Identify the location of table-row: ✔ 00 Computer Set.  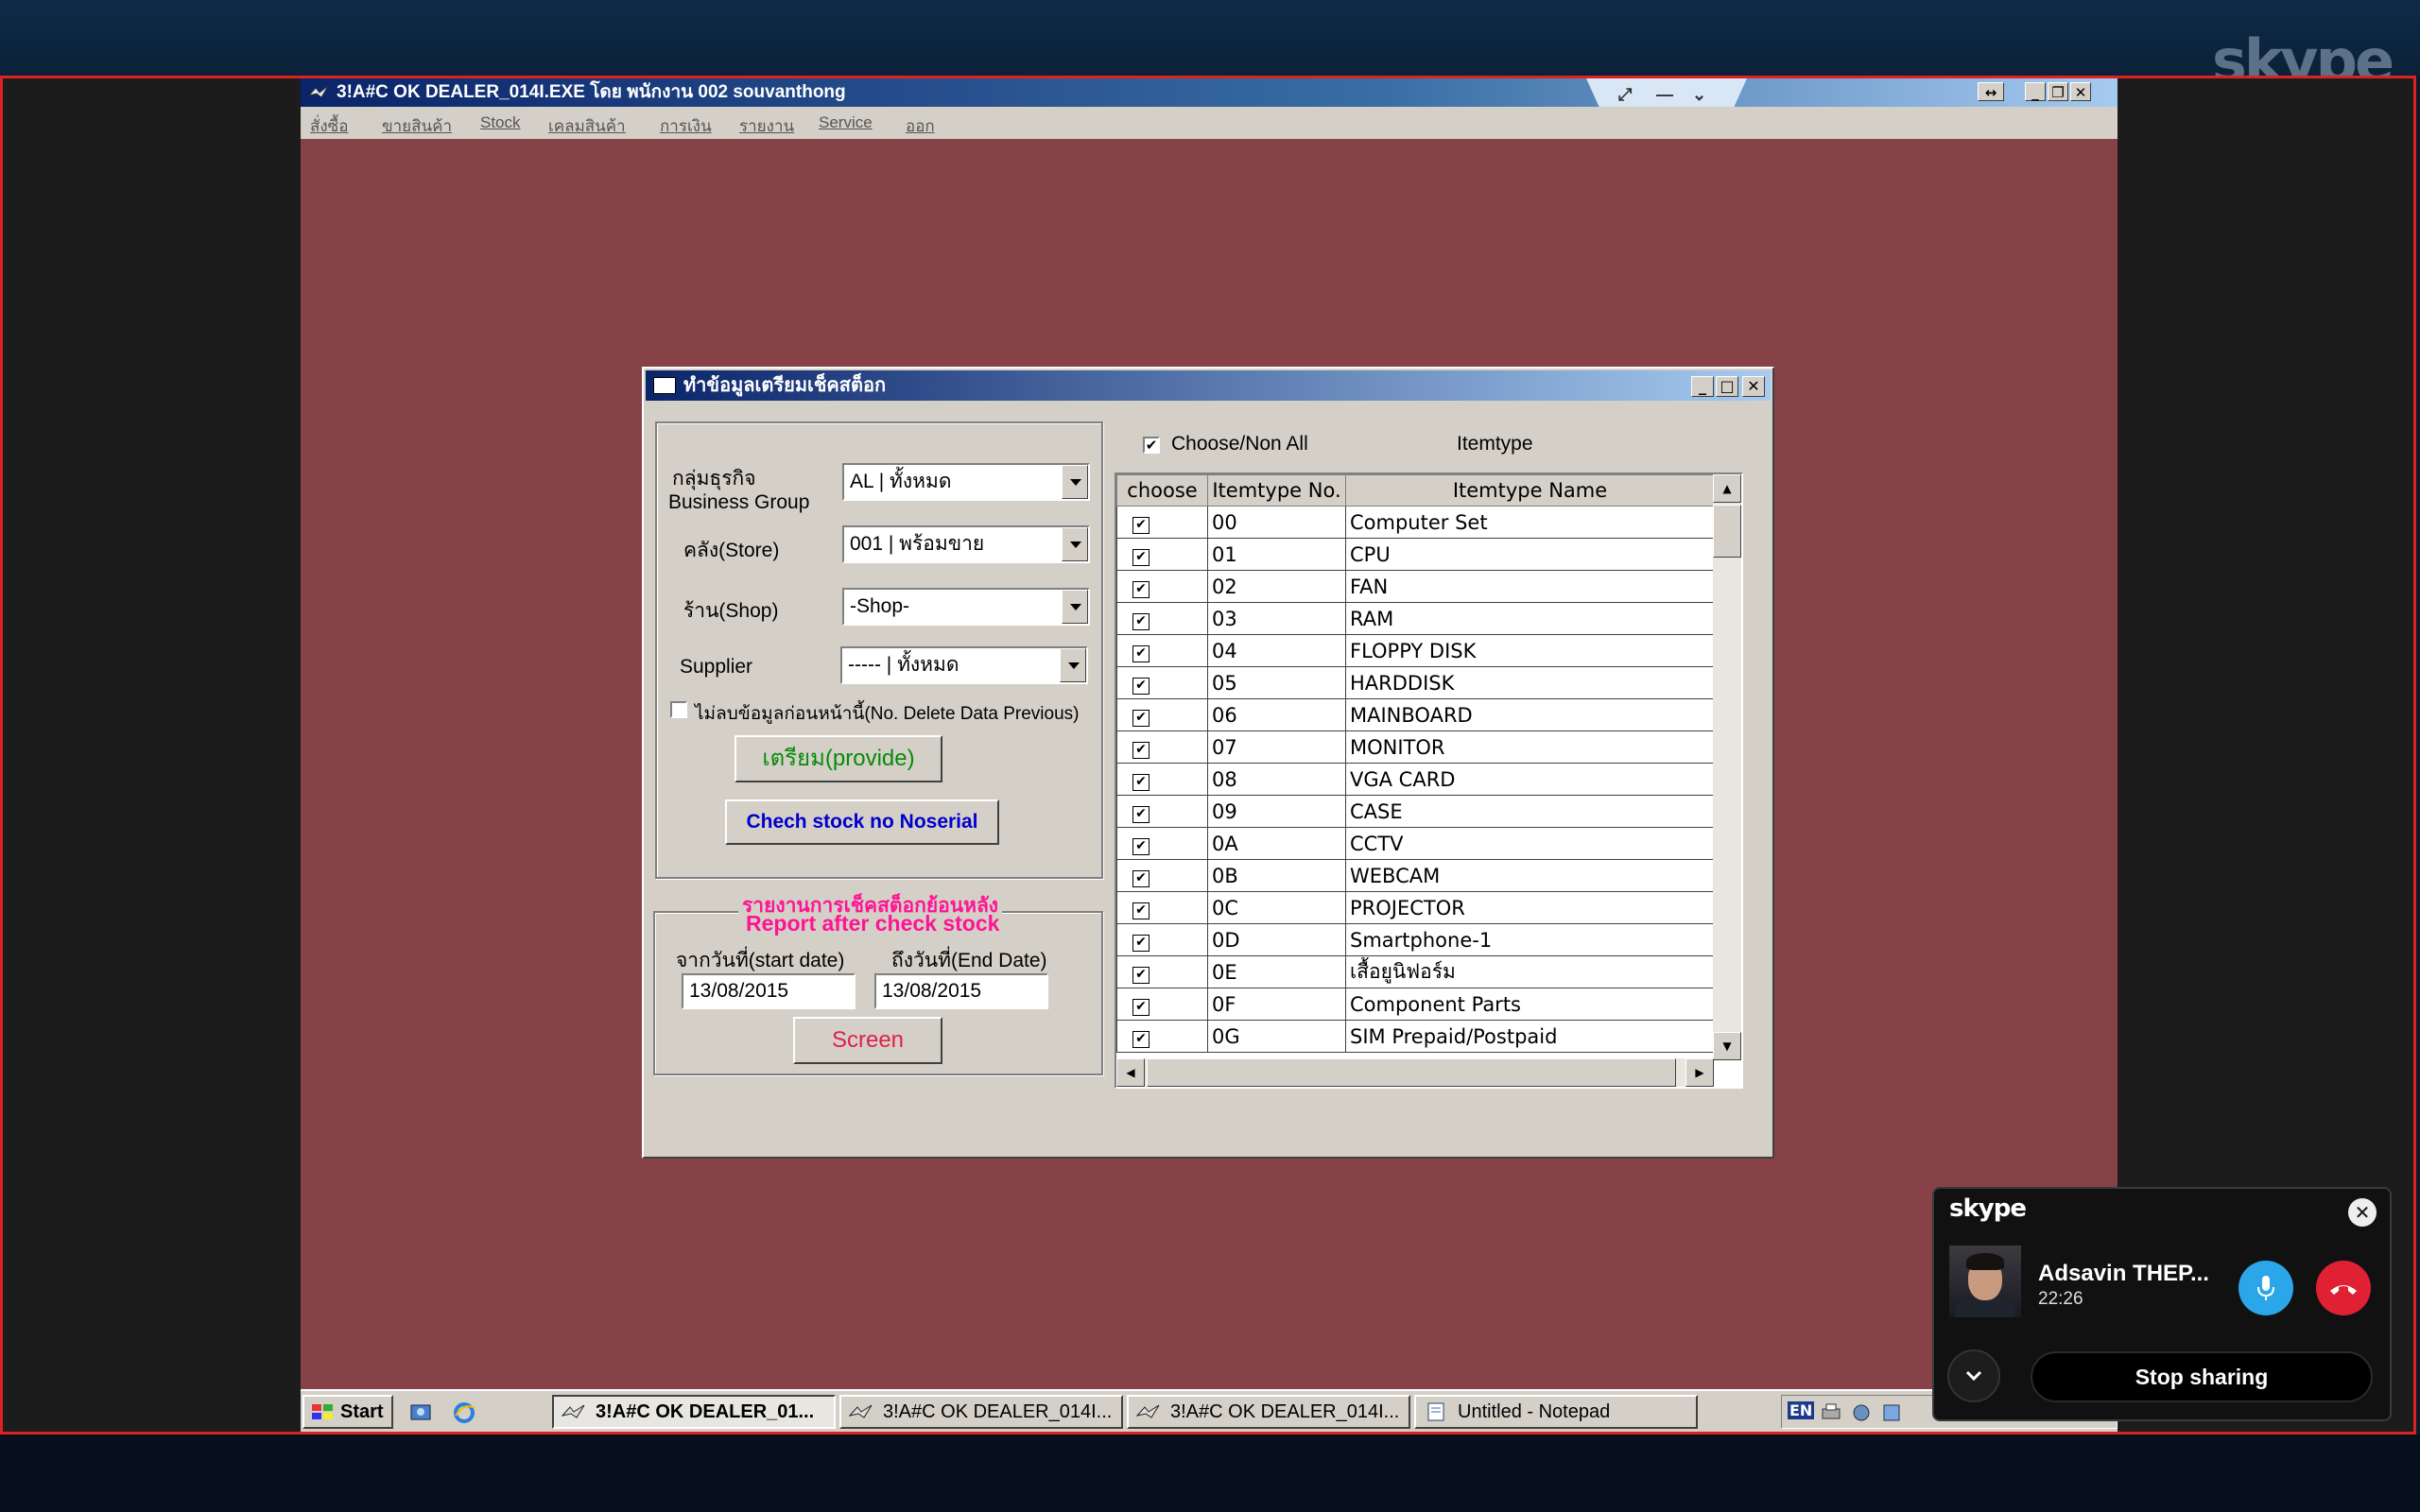
(1416, 522).